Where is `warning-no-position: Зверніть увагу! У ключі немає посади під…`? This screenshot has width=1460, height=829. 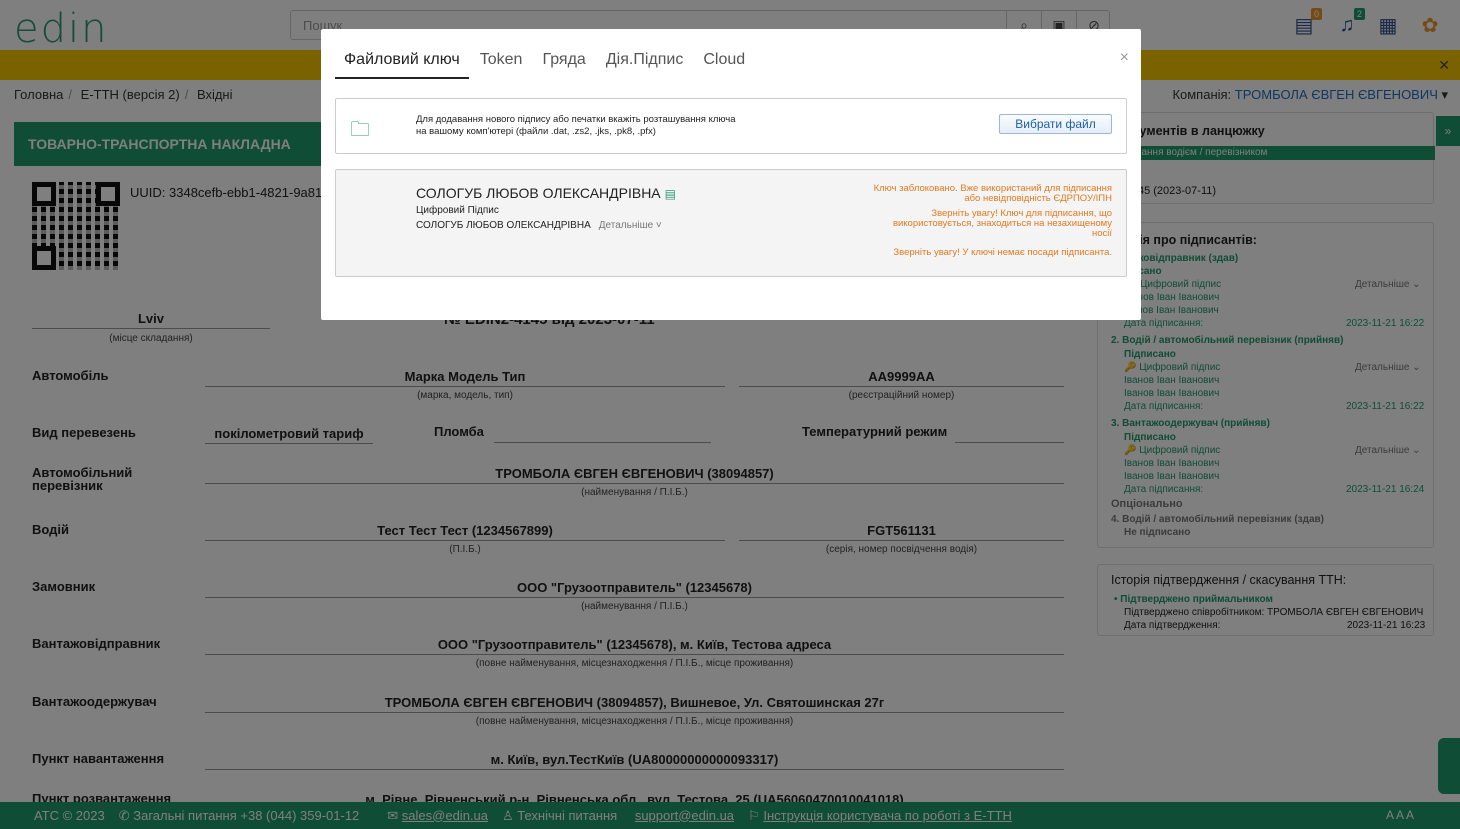
warning-no-position: Зверніть увагу! У ключі немає посади під… is located at coordinates (1002, 252).